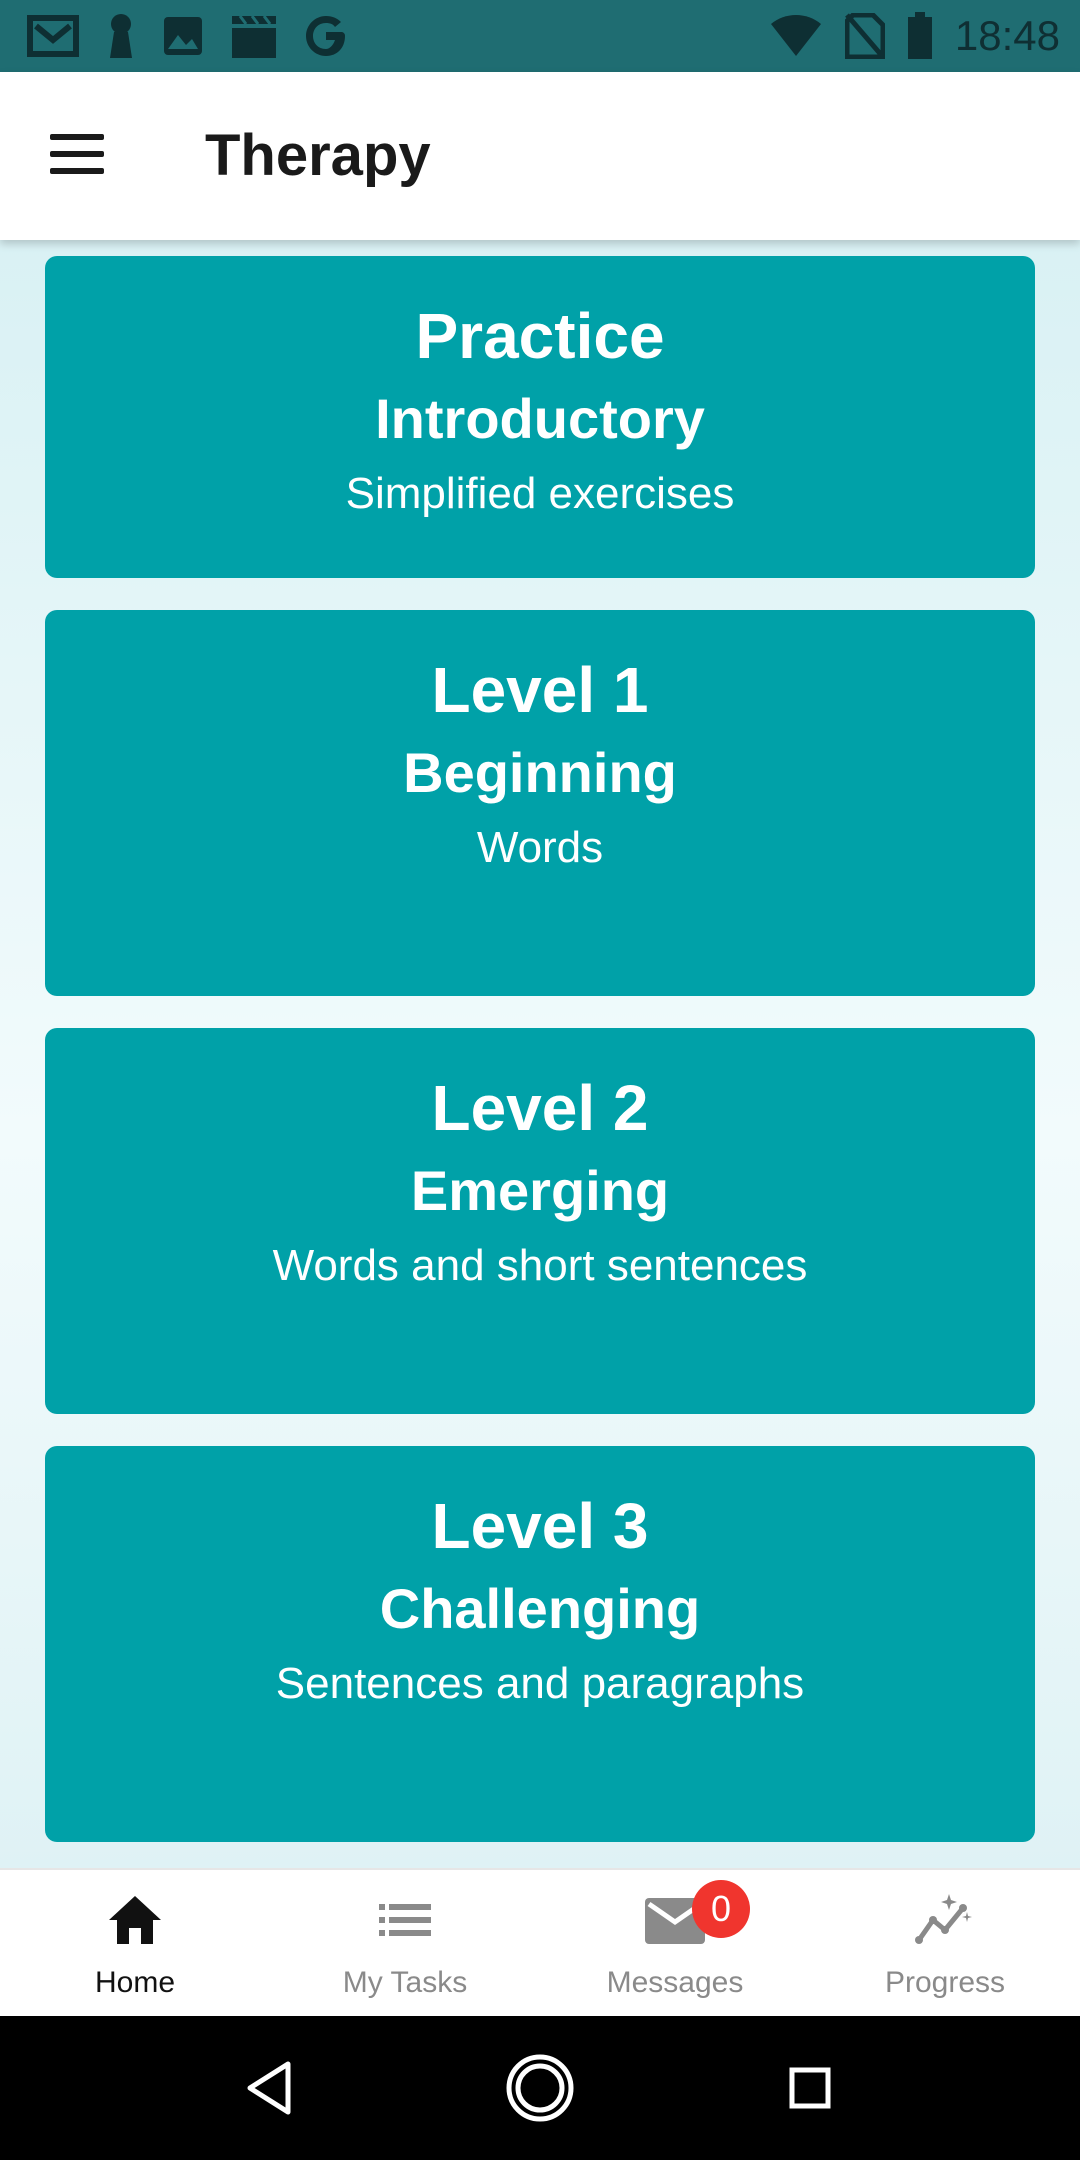  I want to click on status-left-icons, so click(187, 36).